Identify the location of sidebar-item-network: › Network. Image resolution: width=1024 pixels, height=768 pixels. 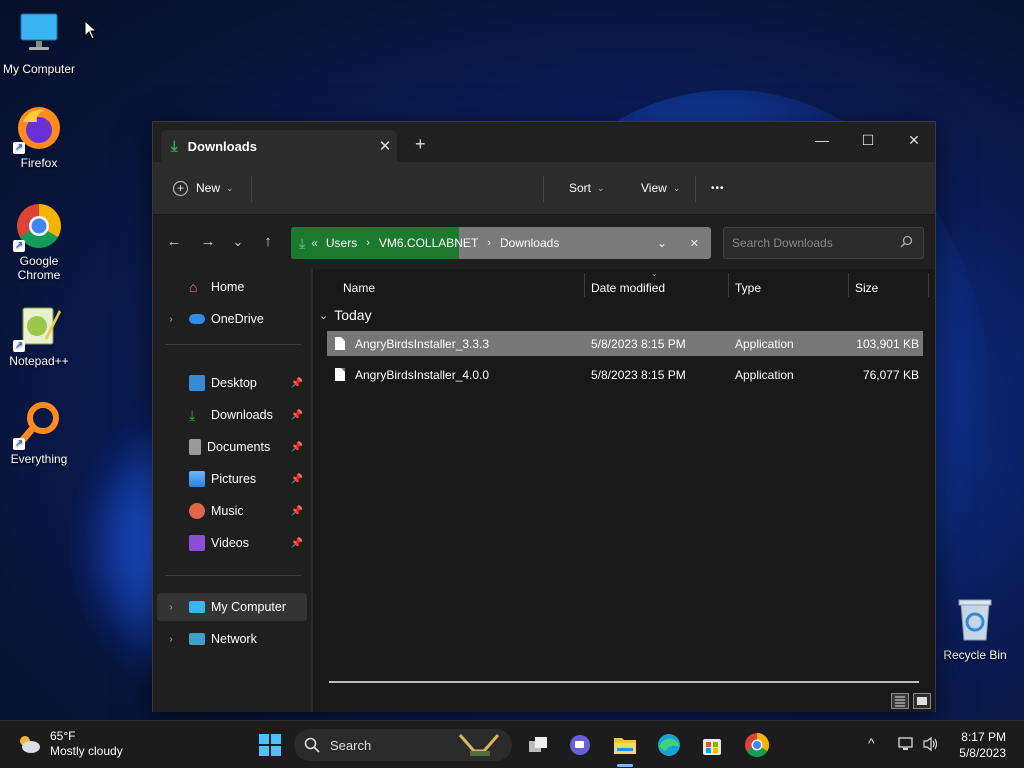
(232, 639).